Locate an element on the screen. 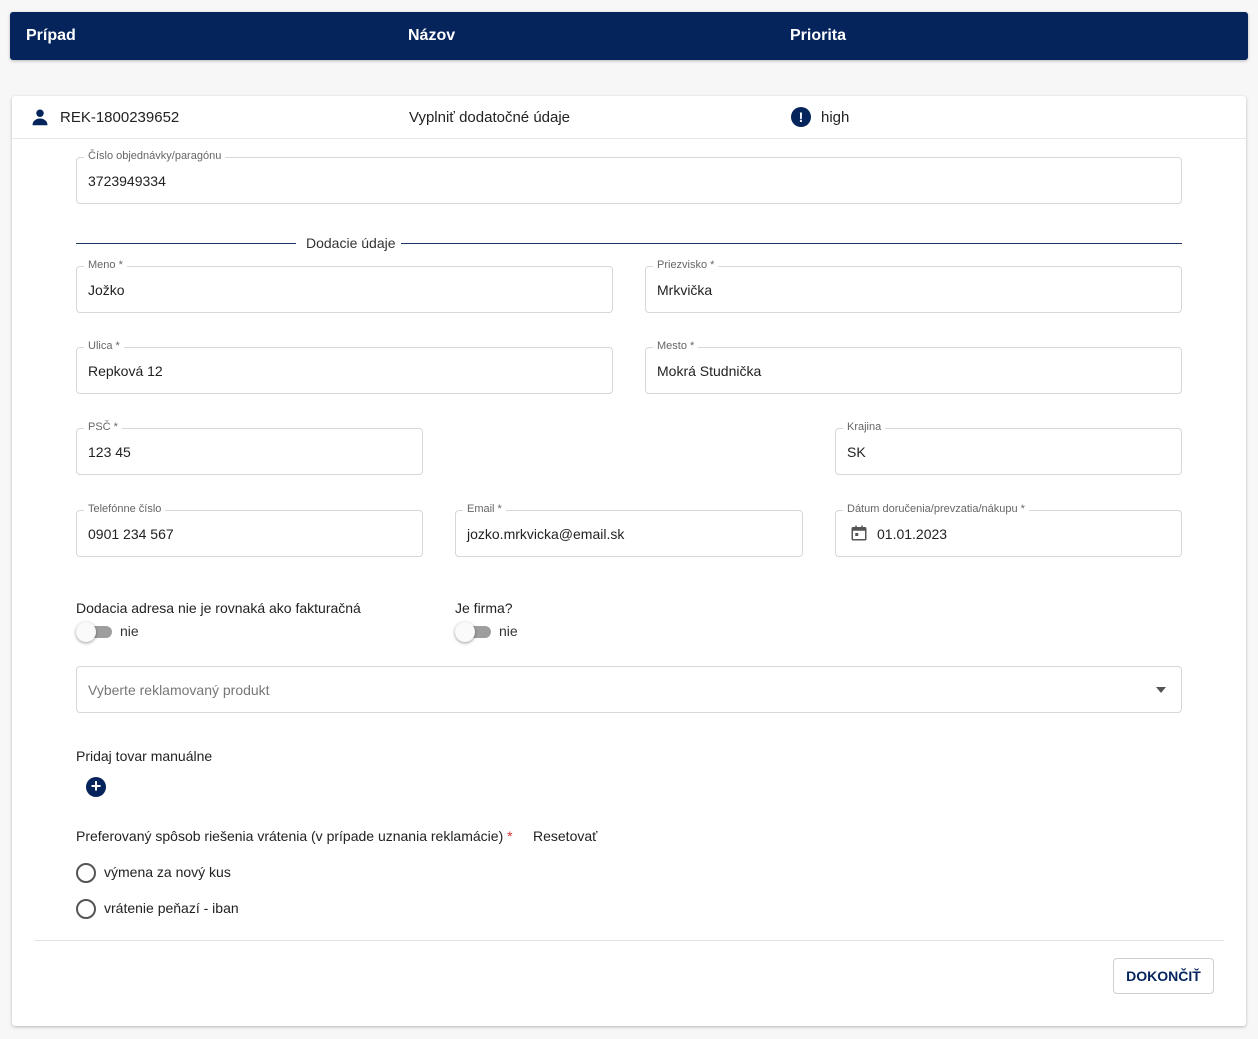  email-field: Email * jozko.mrkvicka@email.sk is located at coordinates (629, 529).